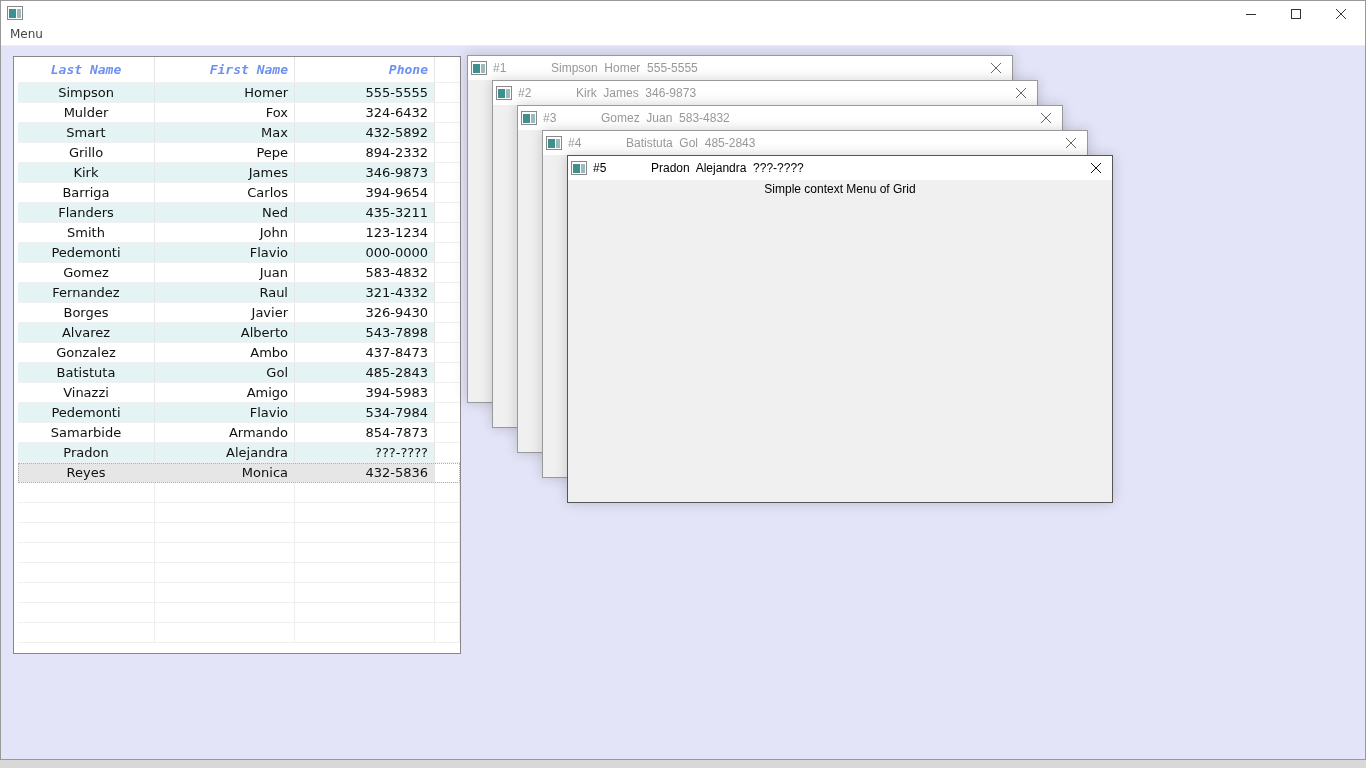 The width and height of the screenshot is (1366, 768). What do you see at coordinates (225, 92) in the screenshot?
I see `table-cell: Homer` at bounding box center [225, 92].